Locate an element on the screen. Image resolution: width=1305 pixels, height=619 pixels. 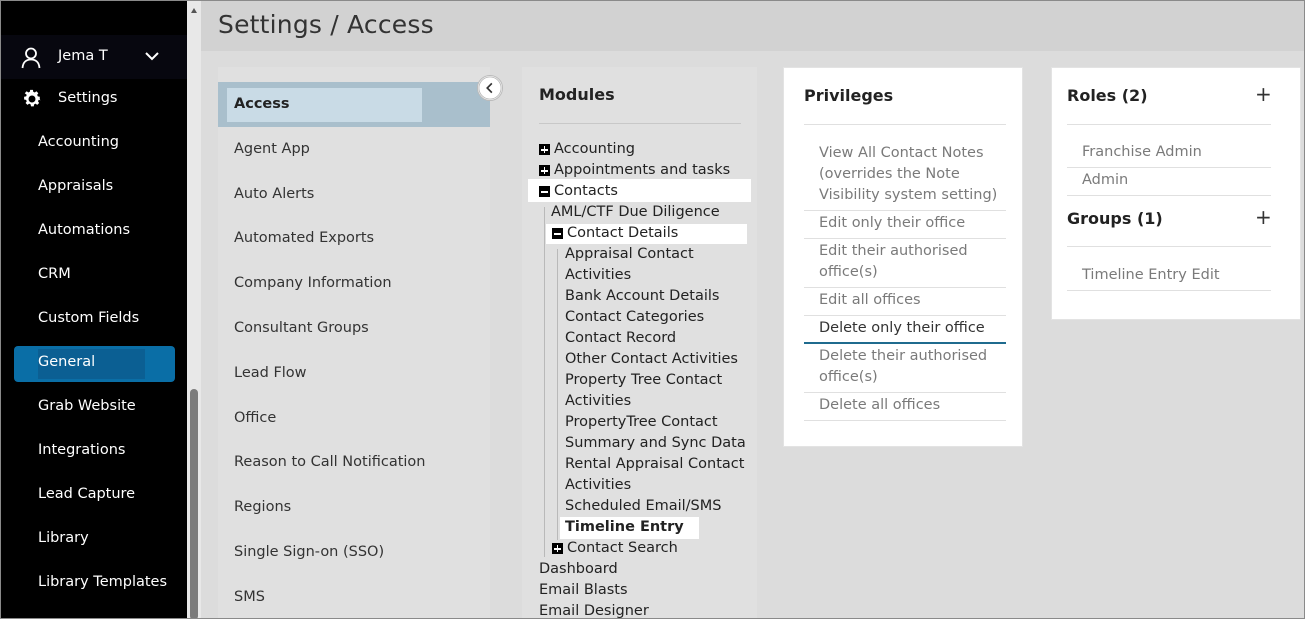
privilege-line: Delete their authorised is located at coordinates (903, 356).